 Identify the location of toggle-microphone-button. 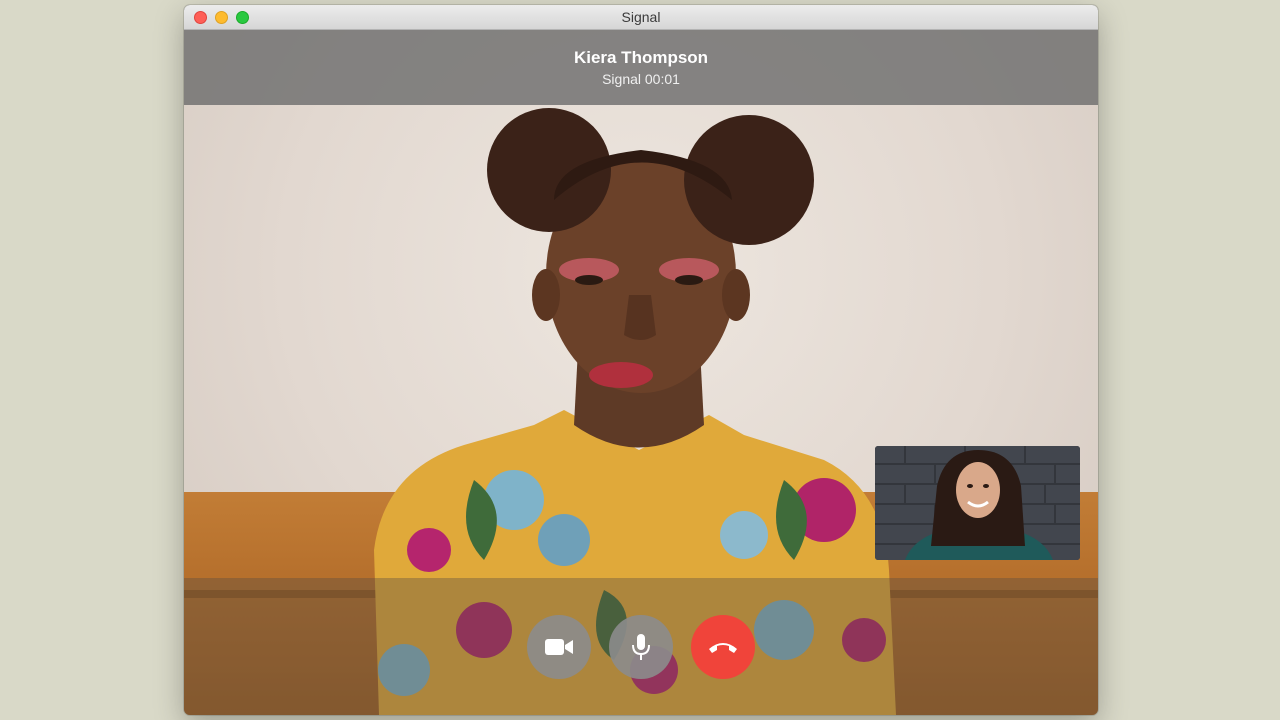
(641, 647).